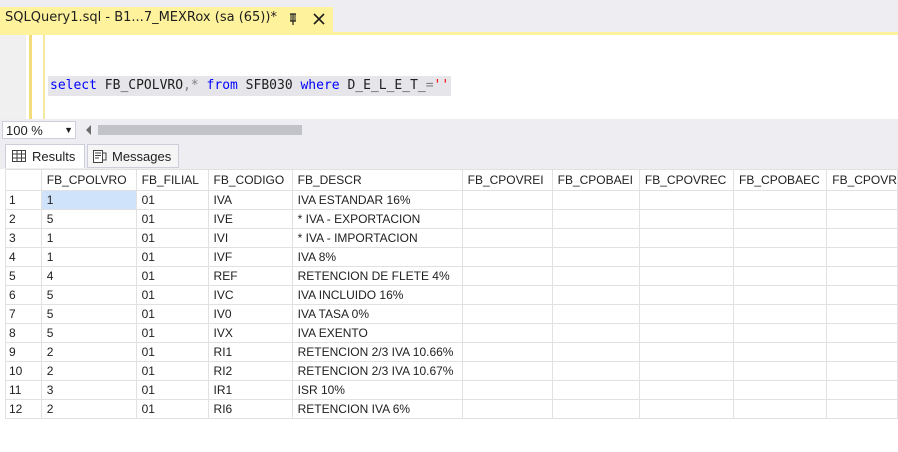 This screenshot has height=452, width=898. Describe the element at coordinates (23, 180) in the screenshot. I see `grid-corner-cell` at that location.